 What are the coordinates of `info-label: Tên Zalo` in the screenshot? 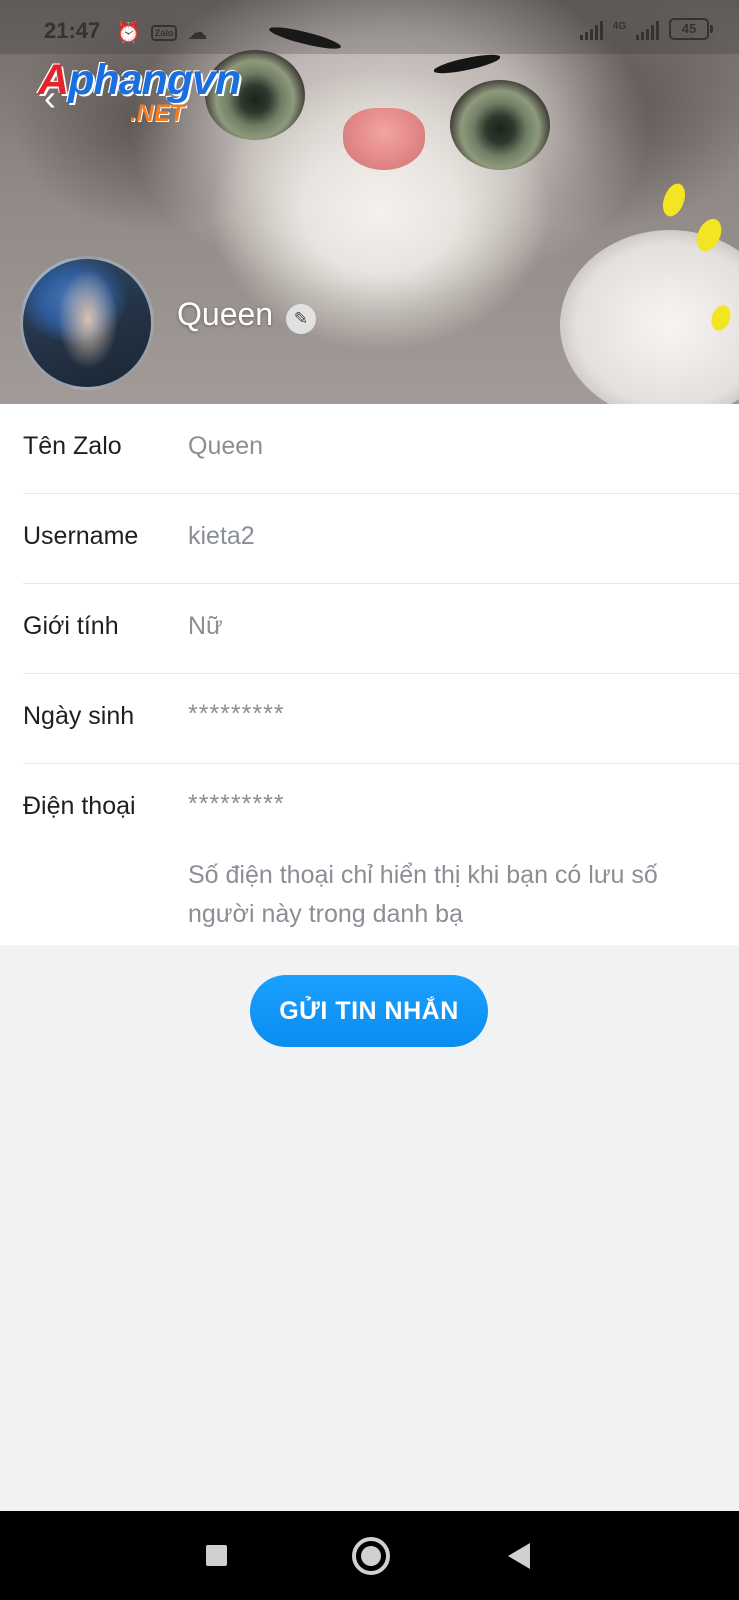 It's located at (72, 446).